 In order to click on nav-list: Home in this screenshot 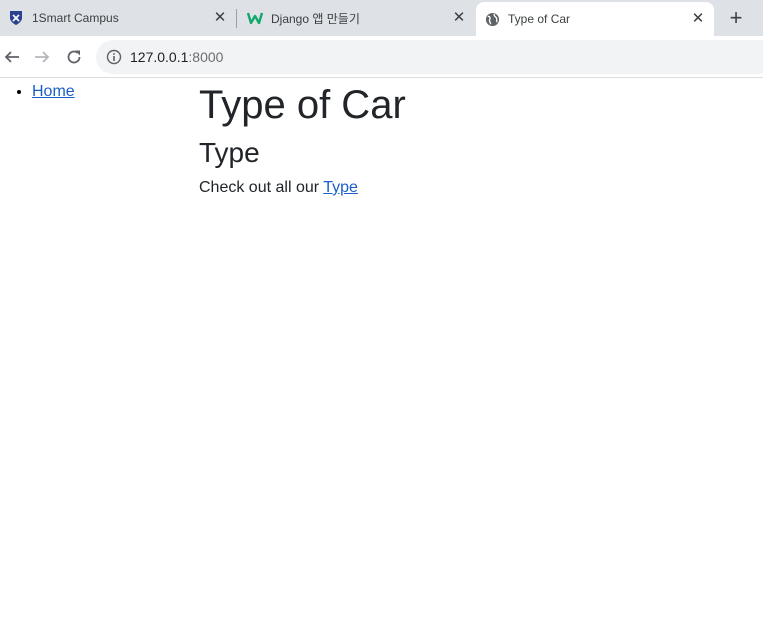, I will do `click(53, 92)`.